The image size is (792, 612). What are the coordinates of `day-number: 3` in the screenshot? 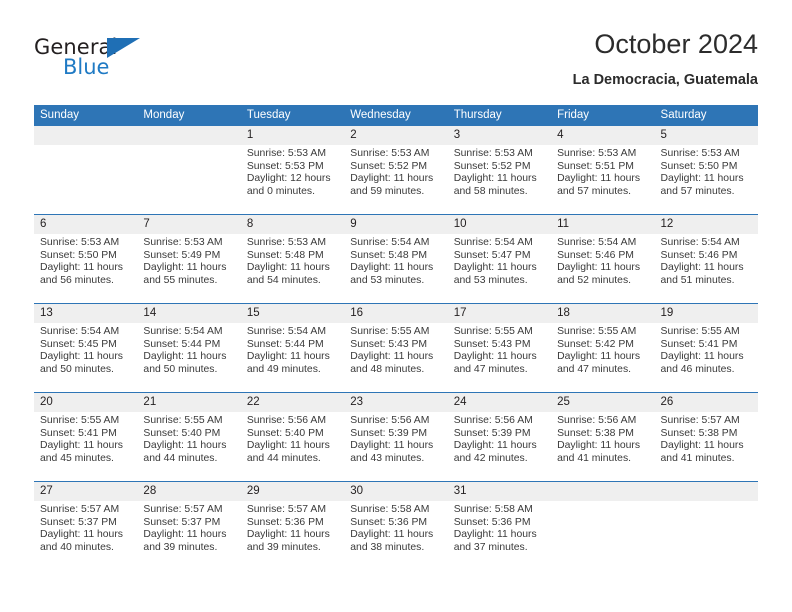 It's located at (499, 135).